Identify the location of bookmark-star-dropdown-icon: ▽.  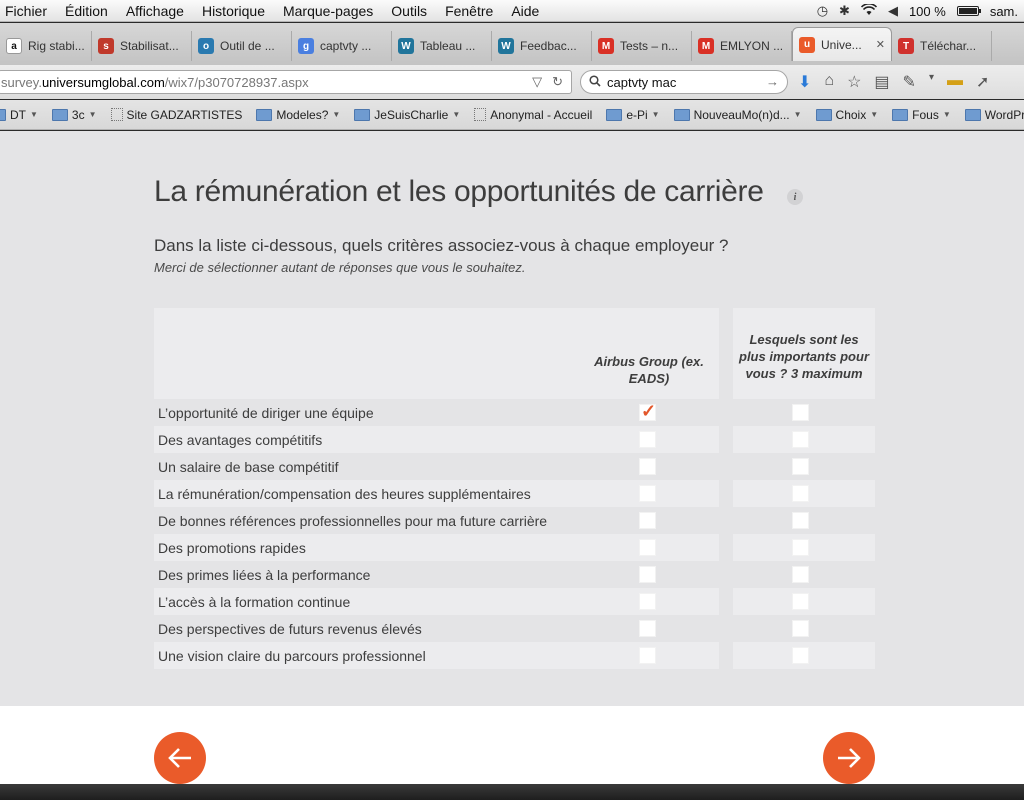
(537, 82).